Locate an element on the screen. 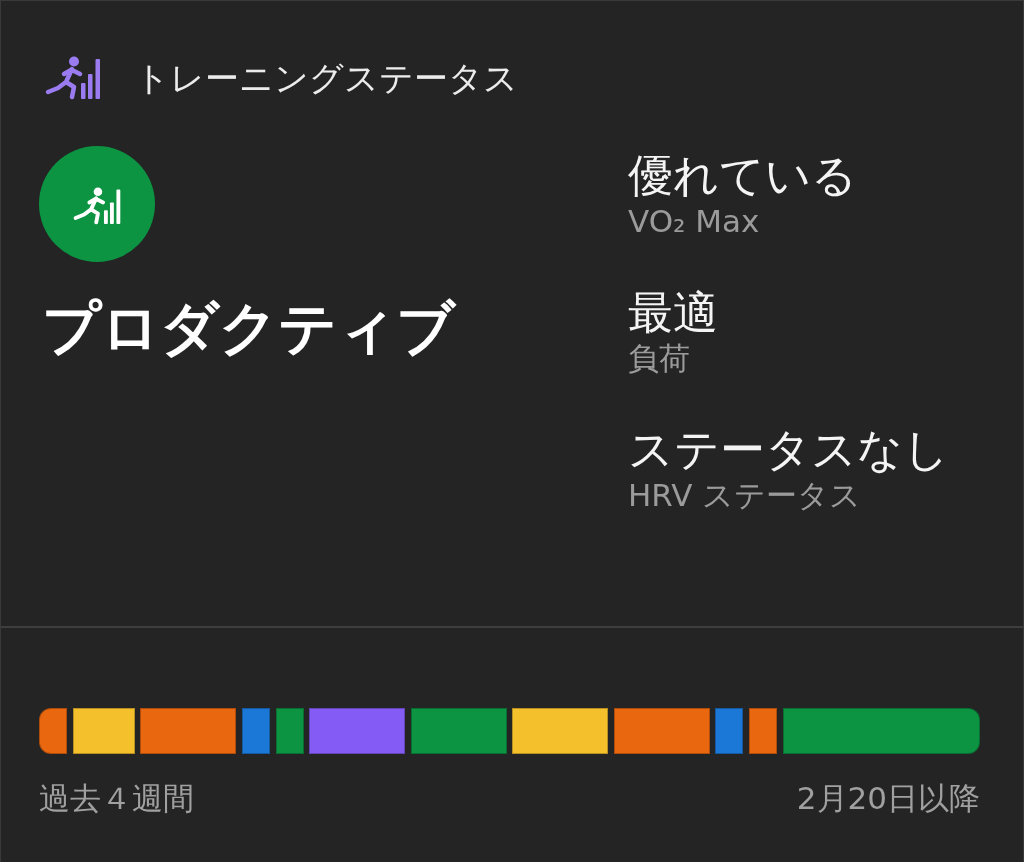  metric-value: 最適 is located at coordinates (673, 313).